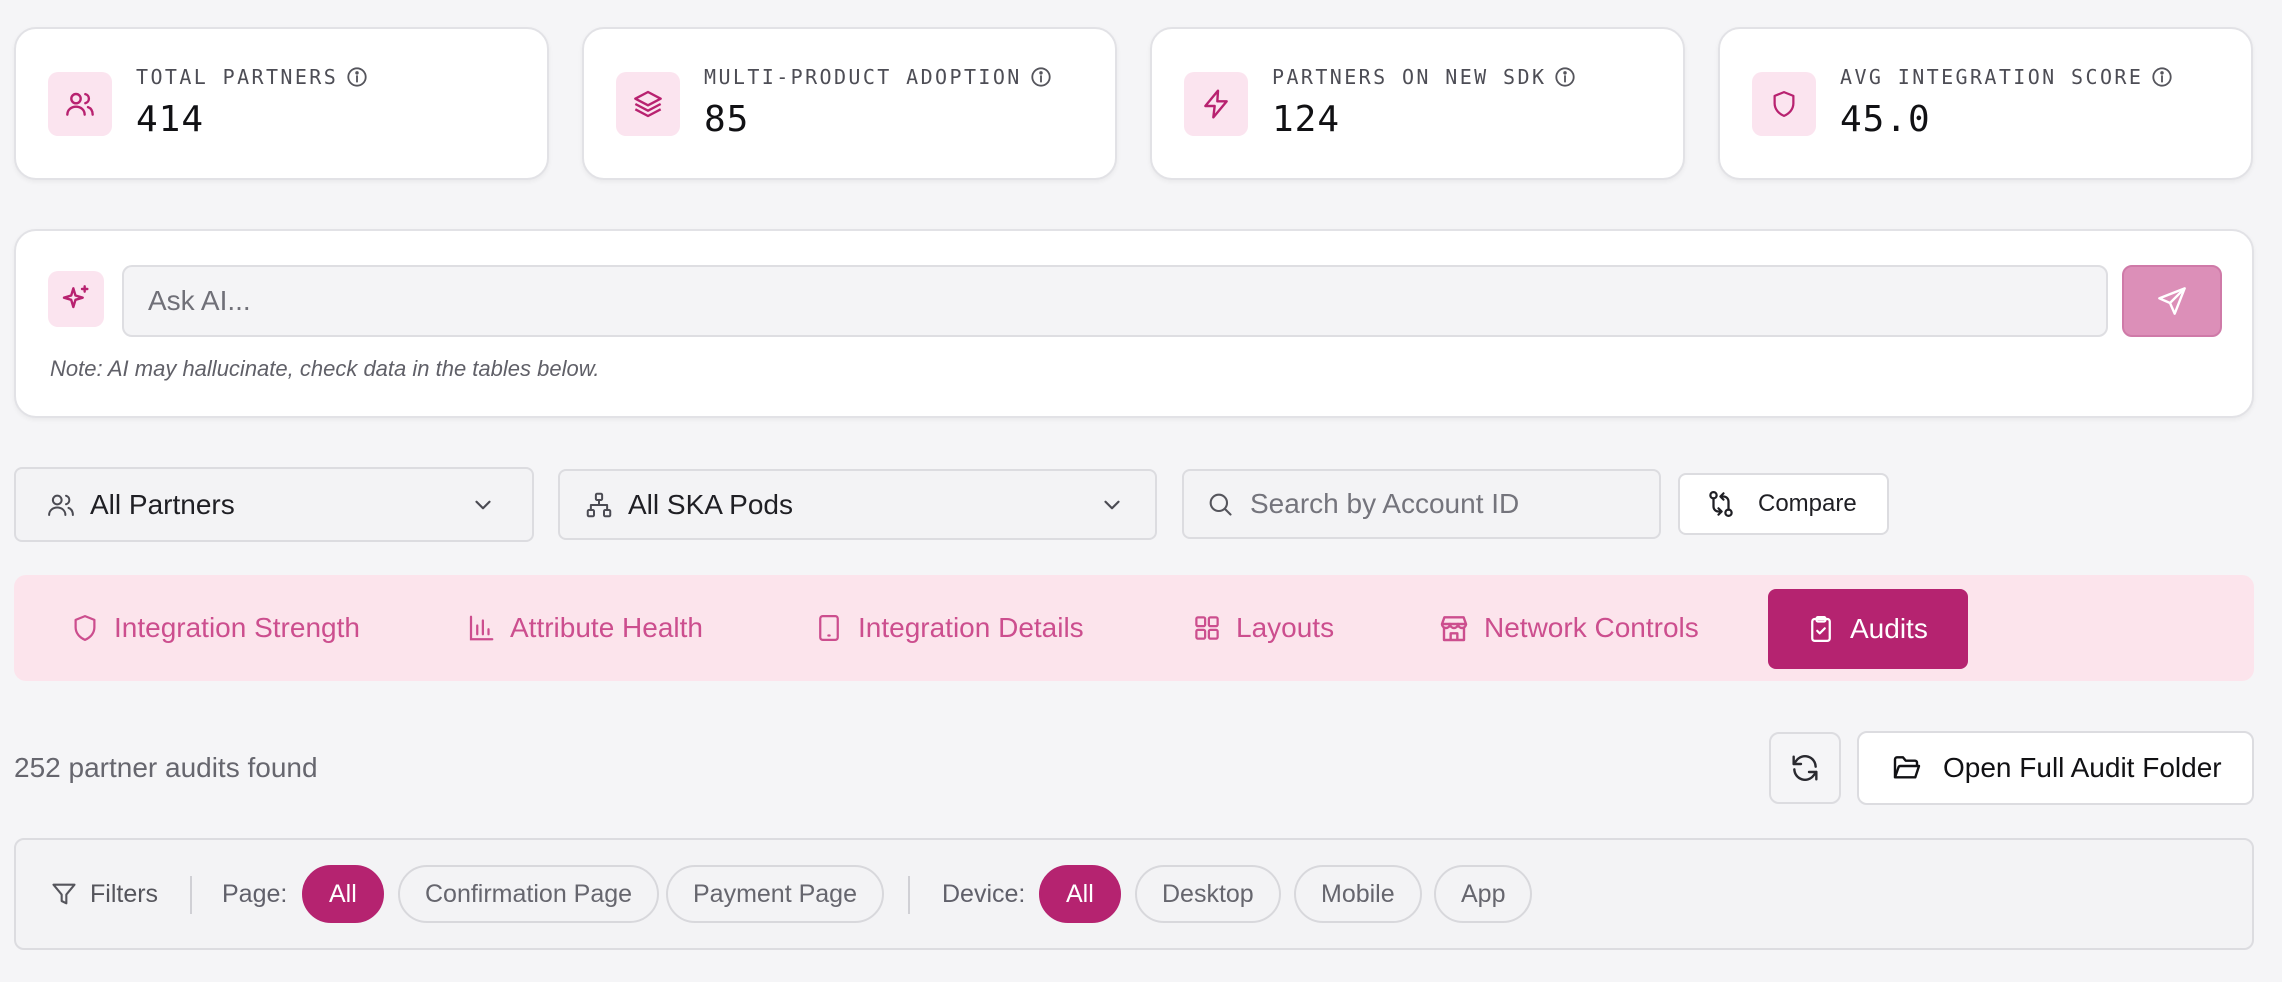 The width and height of the screenshot is (2282, 982). What do you see at coordinates (971, 627) in the screenshot?
I see `tab-label: Integration Details` at bounding box center [971, 627].